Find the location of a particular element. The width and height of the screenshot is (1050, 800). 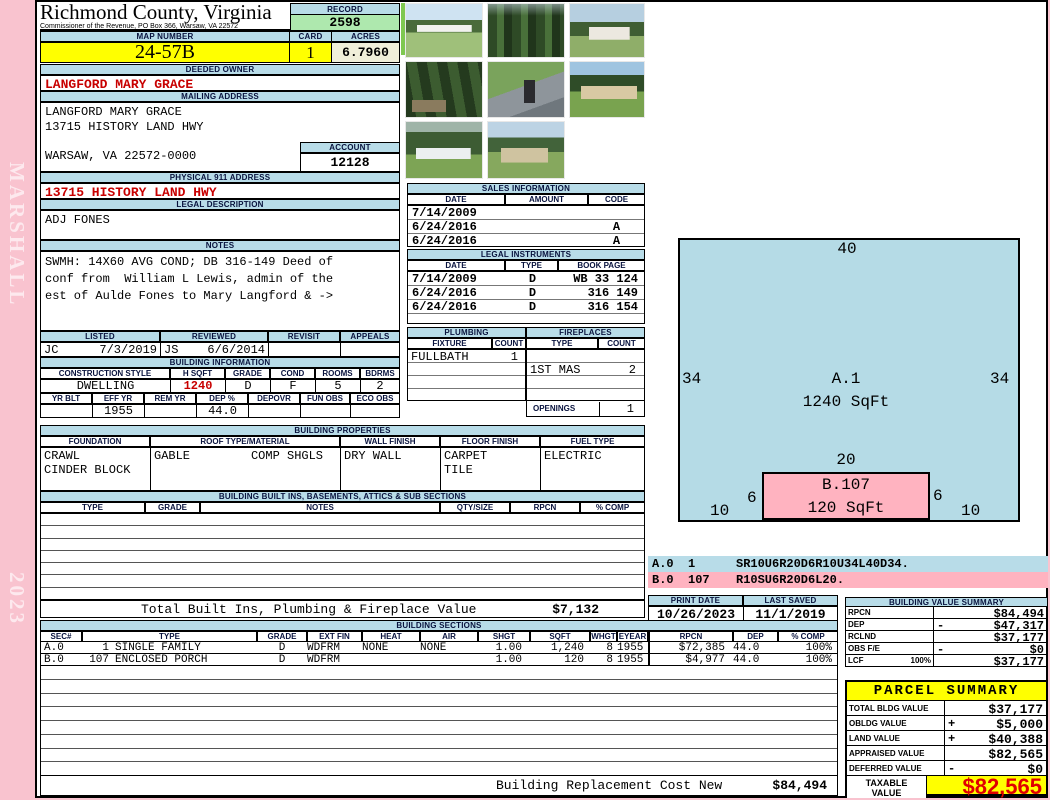

sale-amount is located at coordinates (547, 226).